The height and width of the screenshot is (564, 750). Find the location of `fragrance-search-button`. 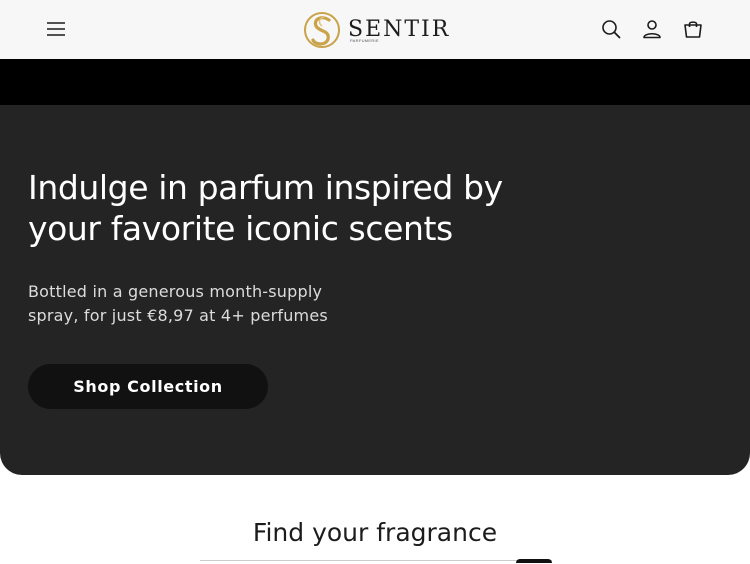

fragrance-search-button is located at coordinates (534, 561).